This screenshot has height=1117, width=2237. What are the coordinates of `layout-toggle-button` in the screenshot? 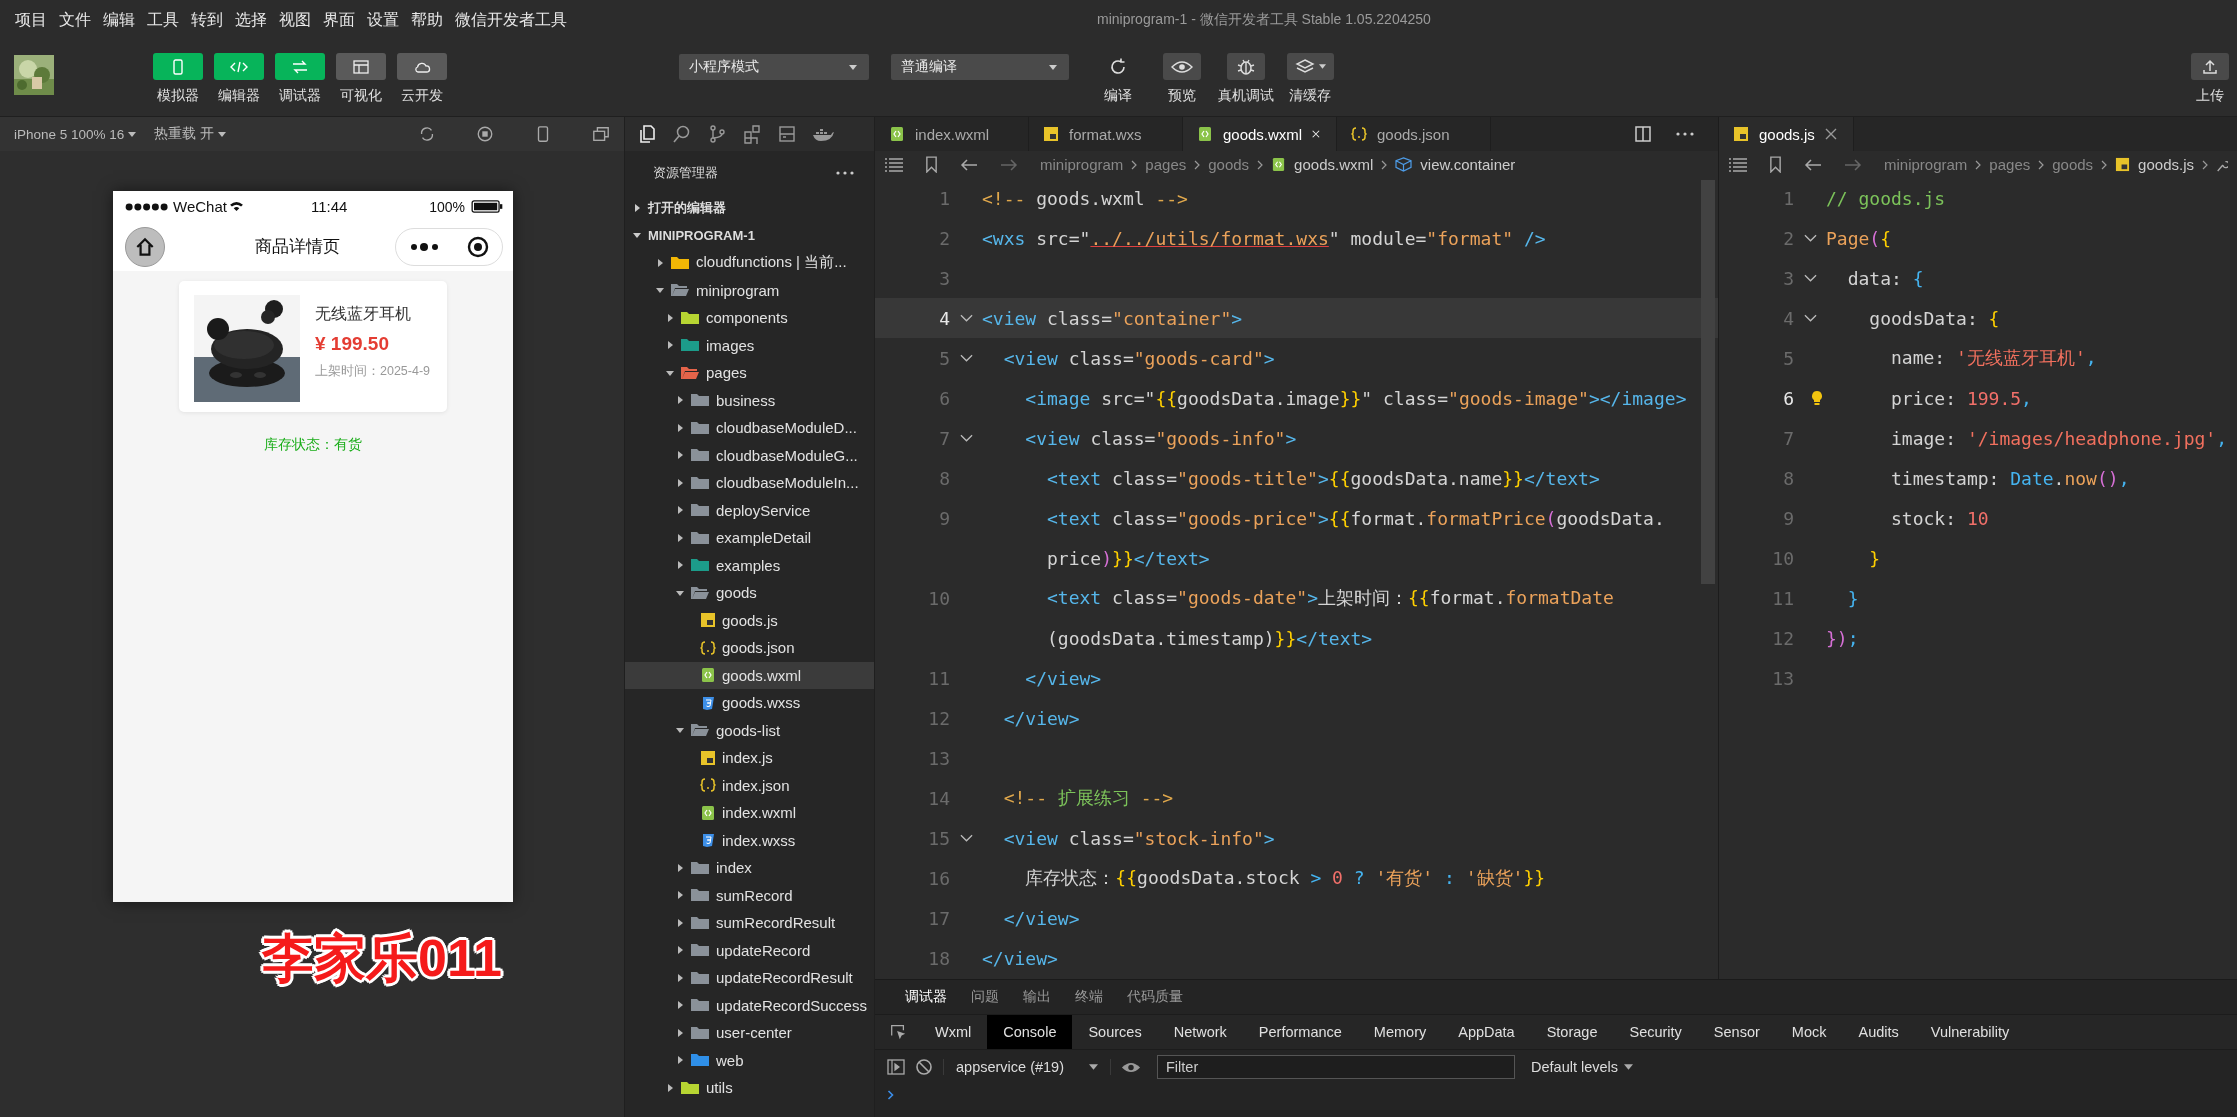 It's located at (361, 66).